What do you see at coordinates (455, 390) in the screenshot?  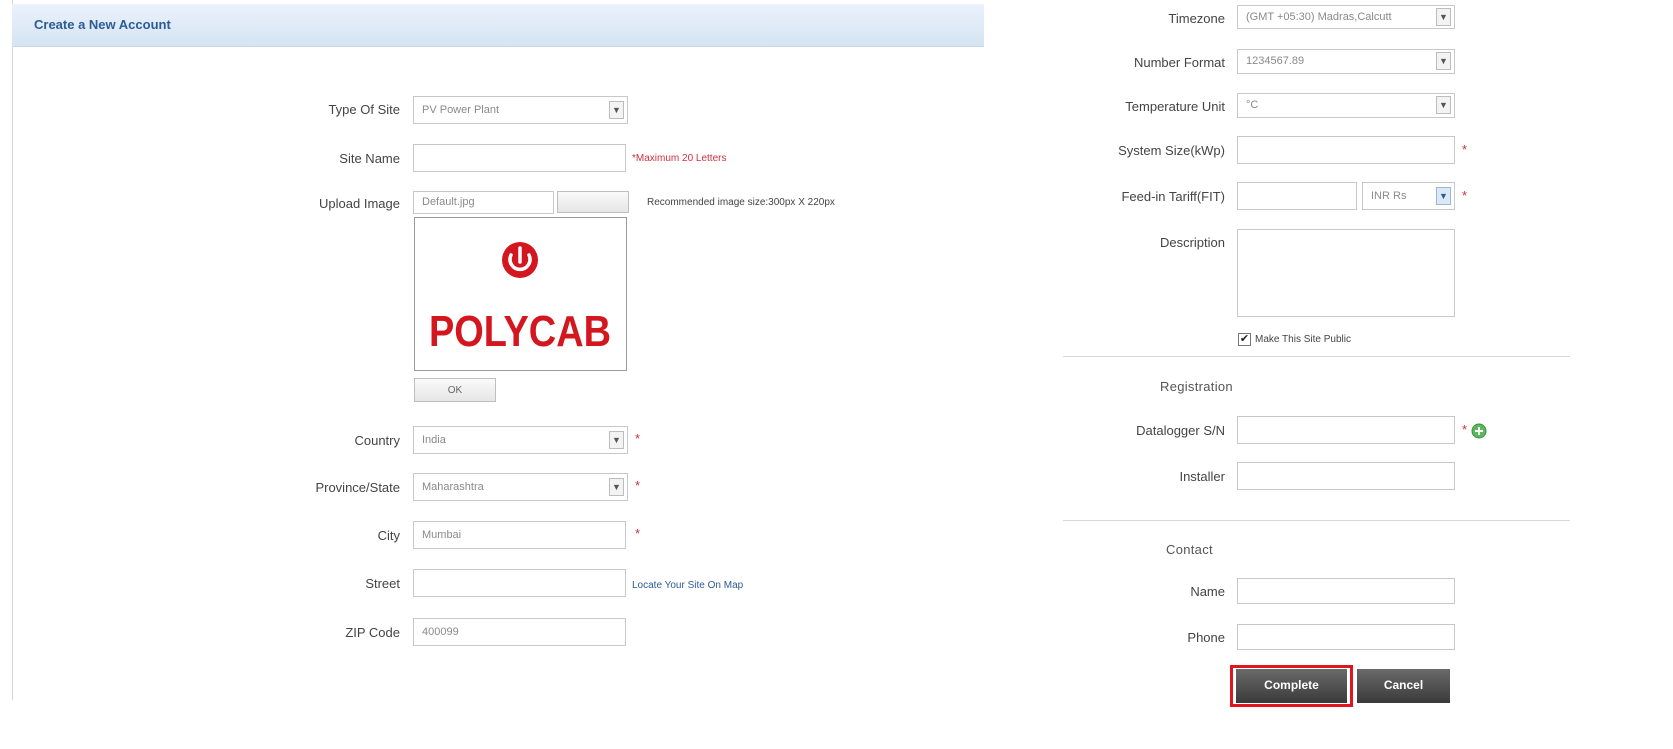 I see `ok-button: OK` at bounding box center [455, 390].